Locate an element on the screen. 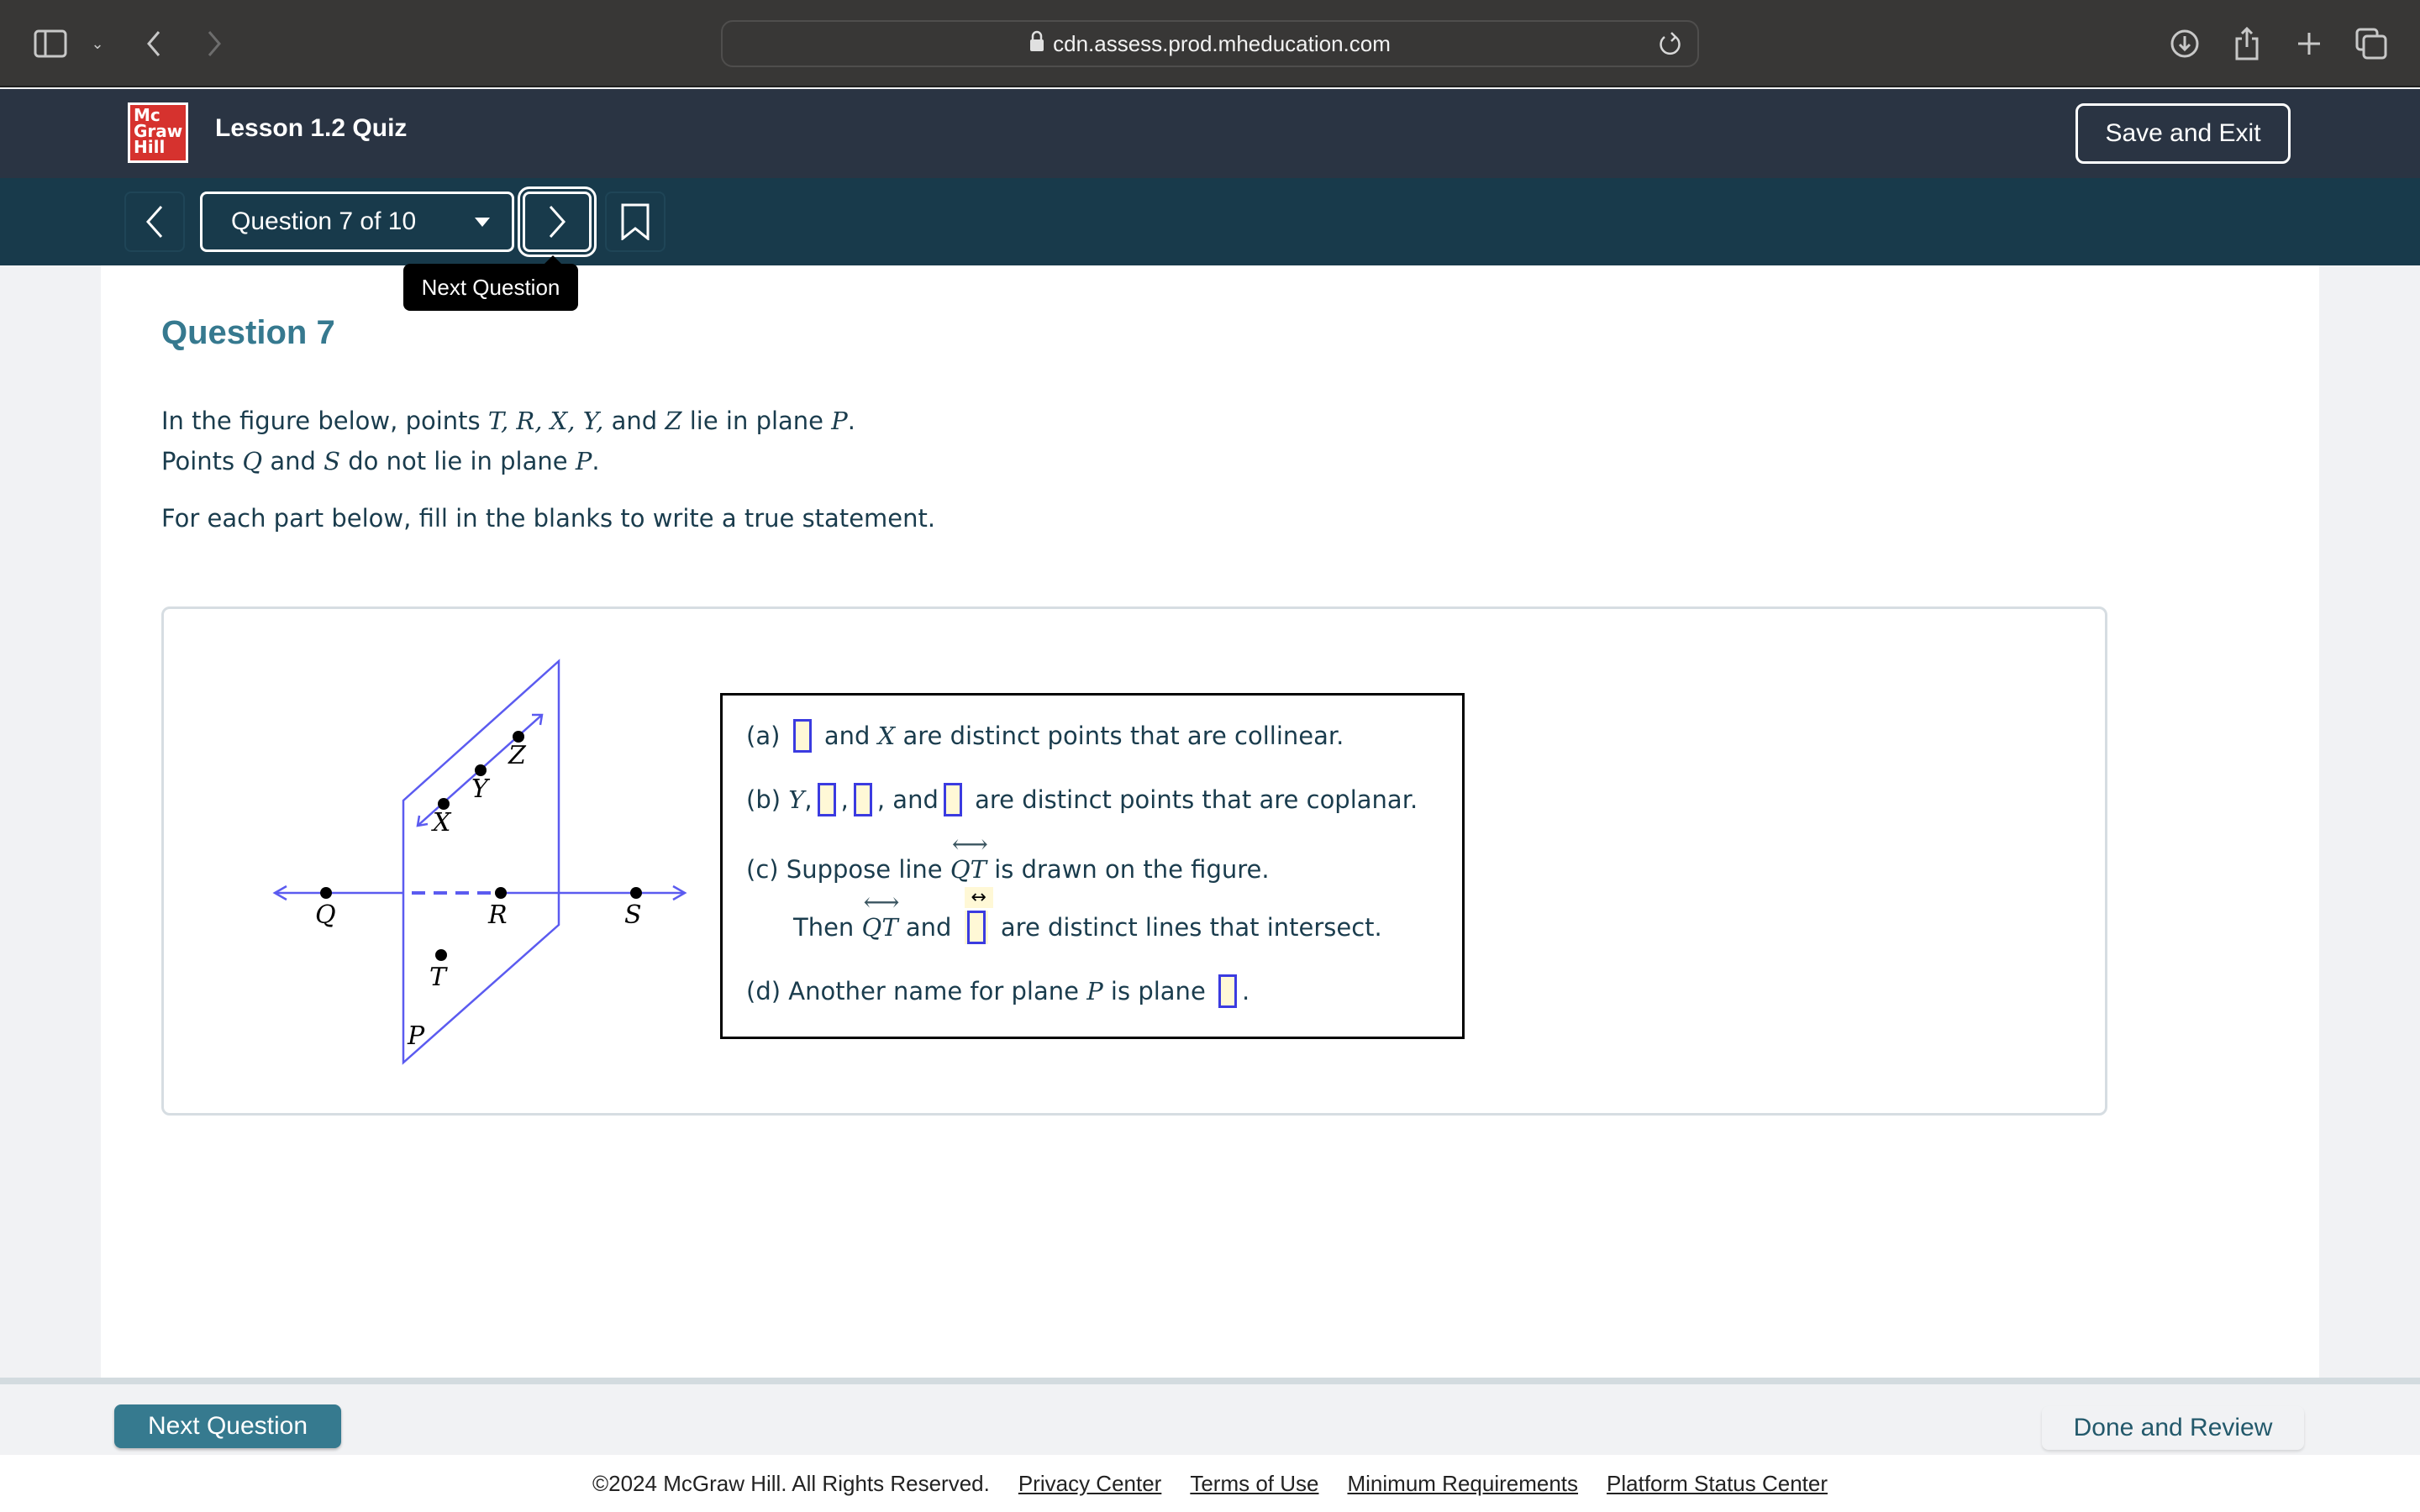 The height and width of the screenshot is (1512, 2420). line-arrow-icon: ↔ is located at coordinates (978, 897).